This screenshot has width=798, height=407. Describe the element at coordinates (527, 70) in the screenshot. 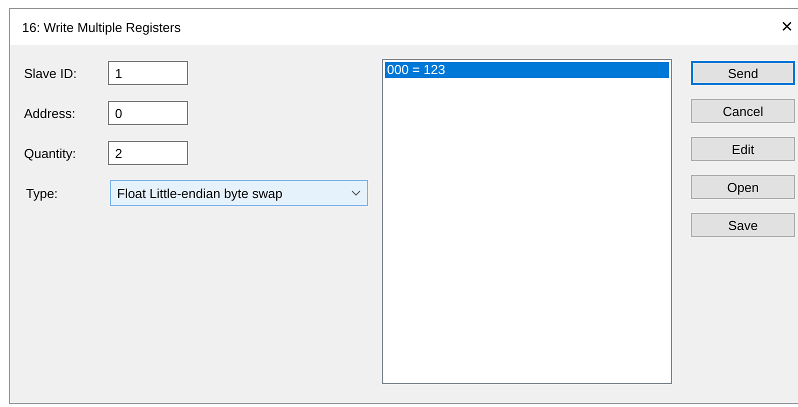

I see `list-item: 000 = 123` at that location.